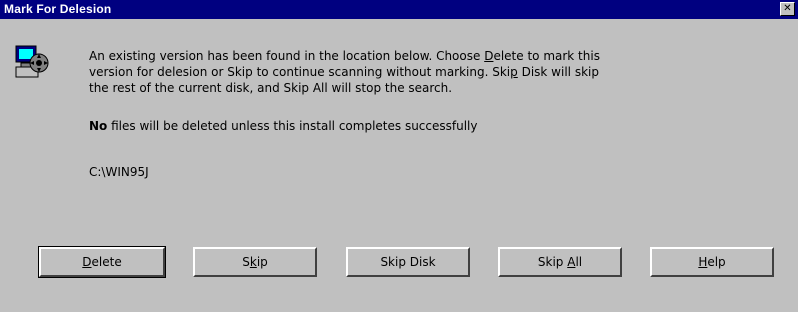 This screenshot has width=798, height=312. I want to click on skip-label-pre: S, so click(246, 262).